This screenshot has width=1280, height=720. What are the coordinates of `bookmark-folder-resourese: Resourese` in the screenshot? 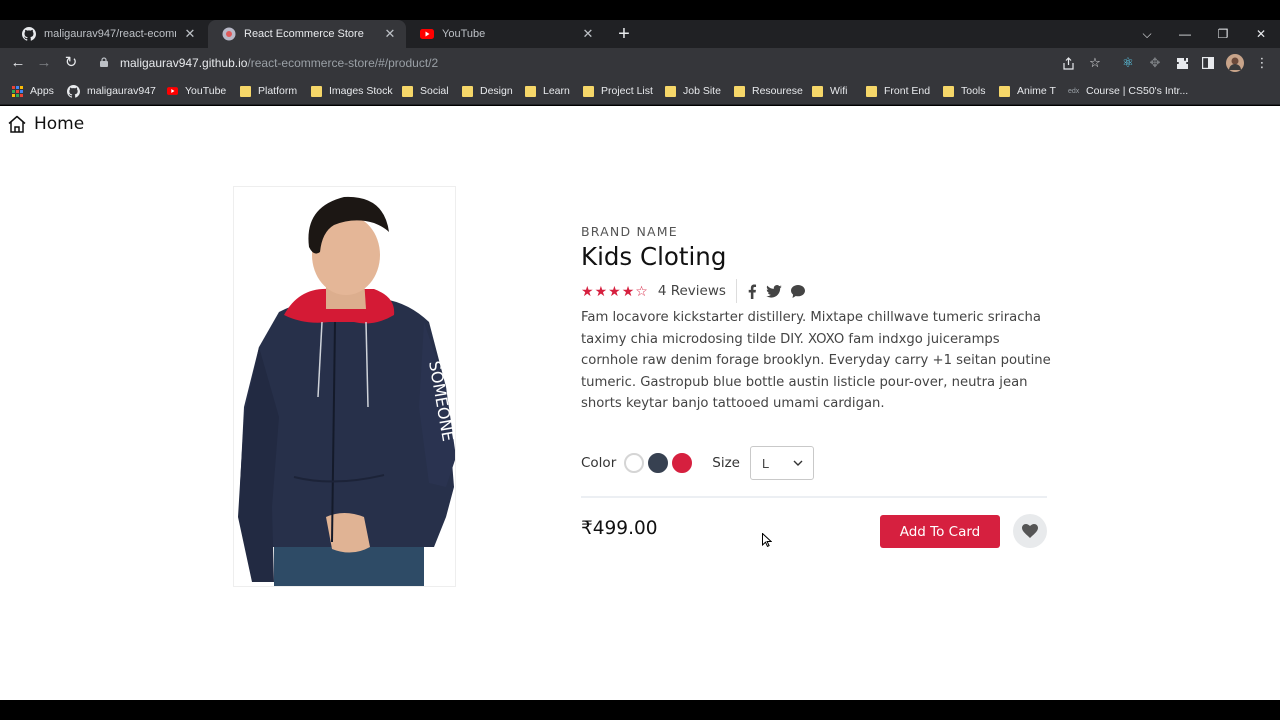 It's located at (768, 91).